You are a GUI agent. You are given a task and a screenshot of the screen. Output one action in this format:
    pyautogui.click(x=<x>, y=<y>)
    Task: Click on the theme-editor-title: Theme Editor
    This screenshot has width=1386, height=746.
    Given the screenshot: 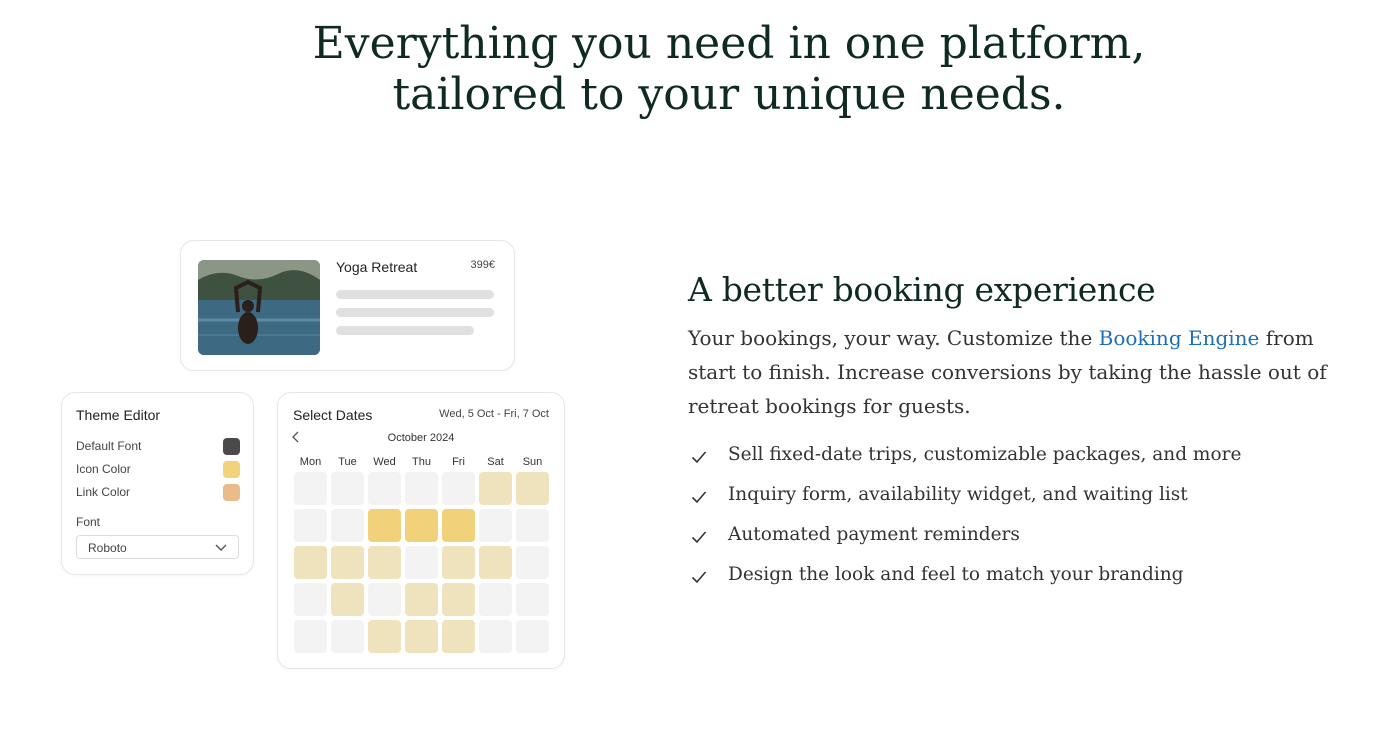 What is the action you would take?
    pyautogui.click(x=118, y=415)
    